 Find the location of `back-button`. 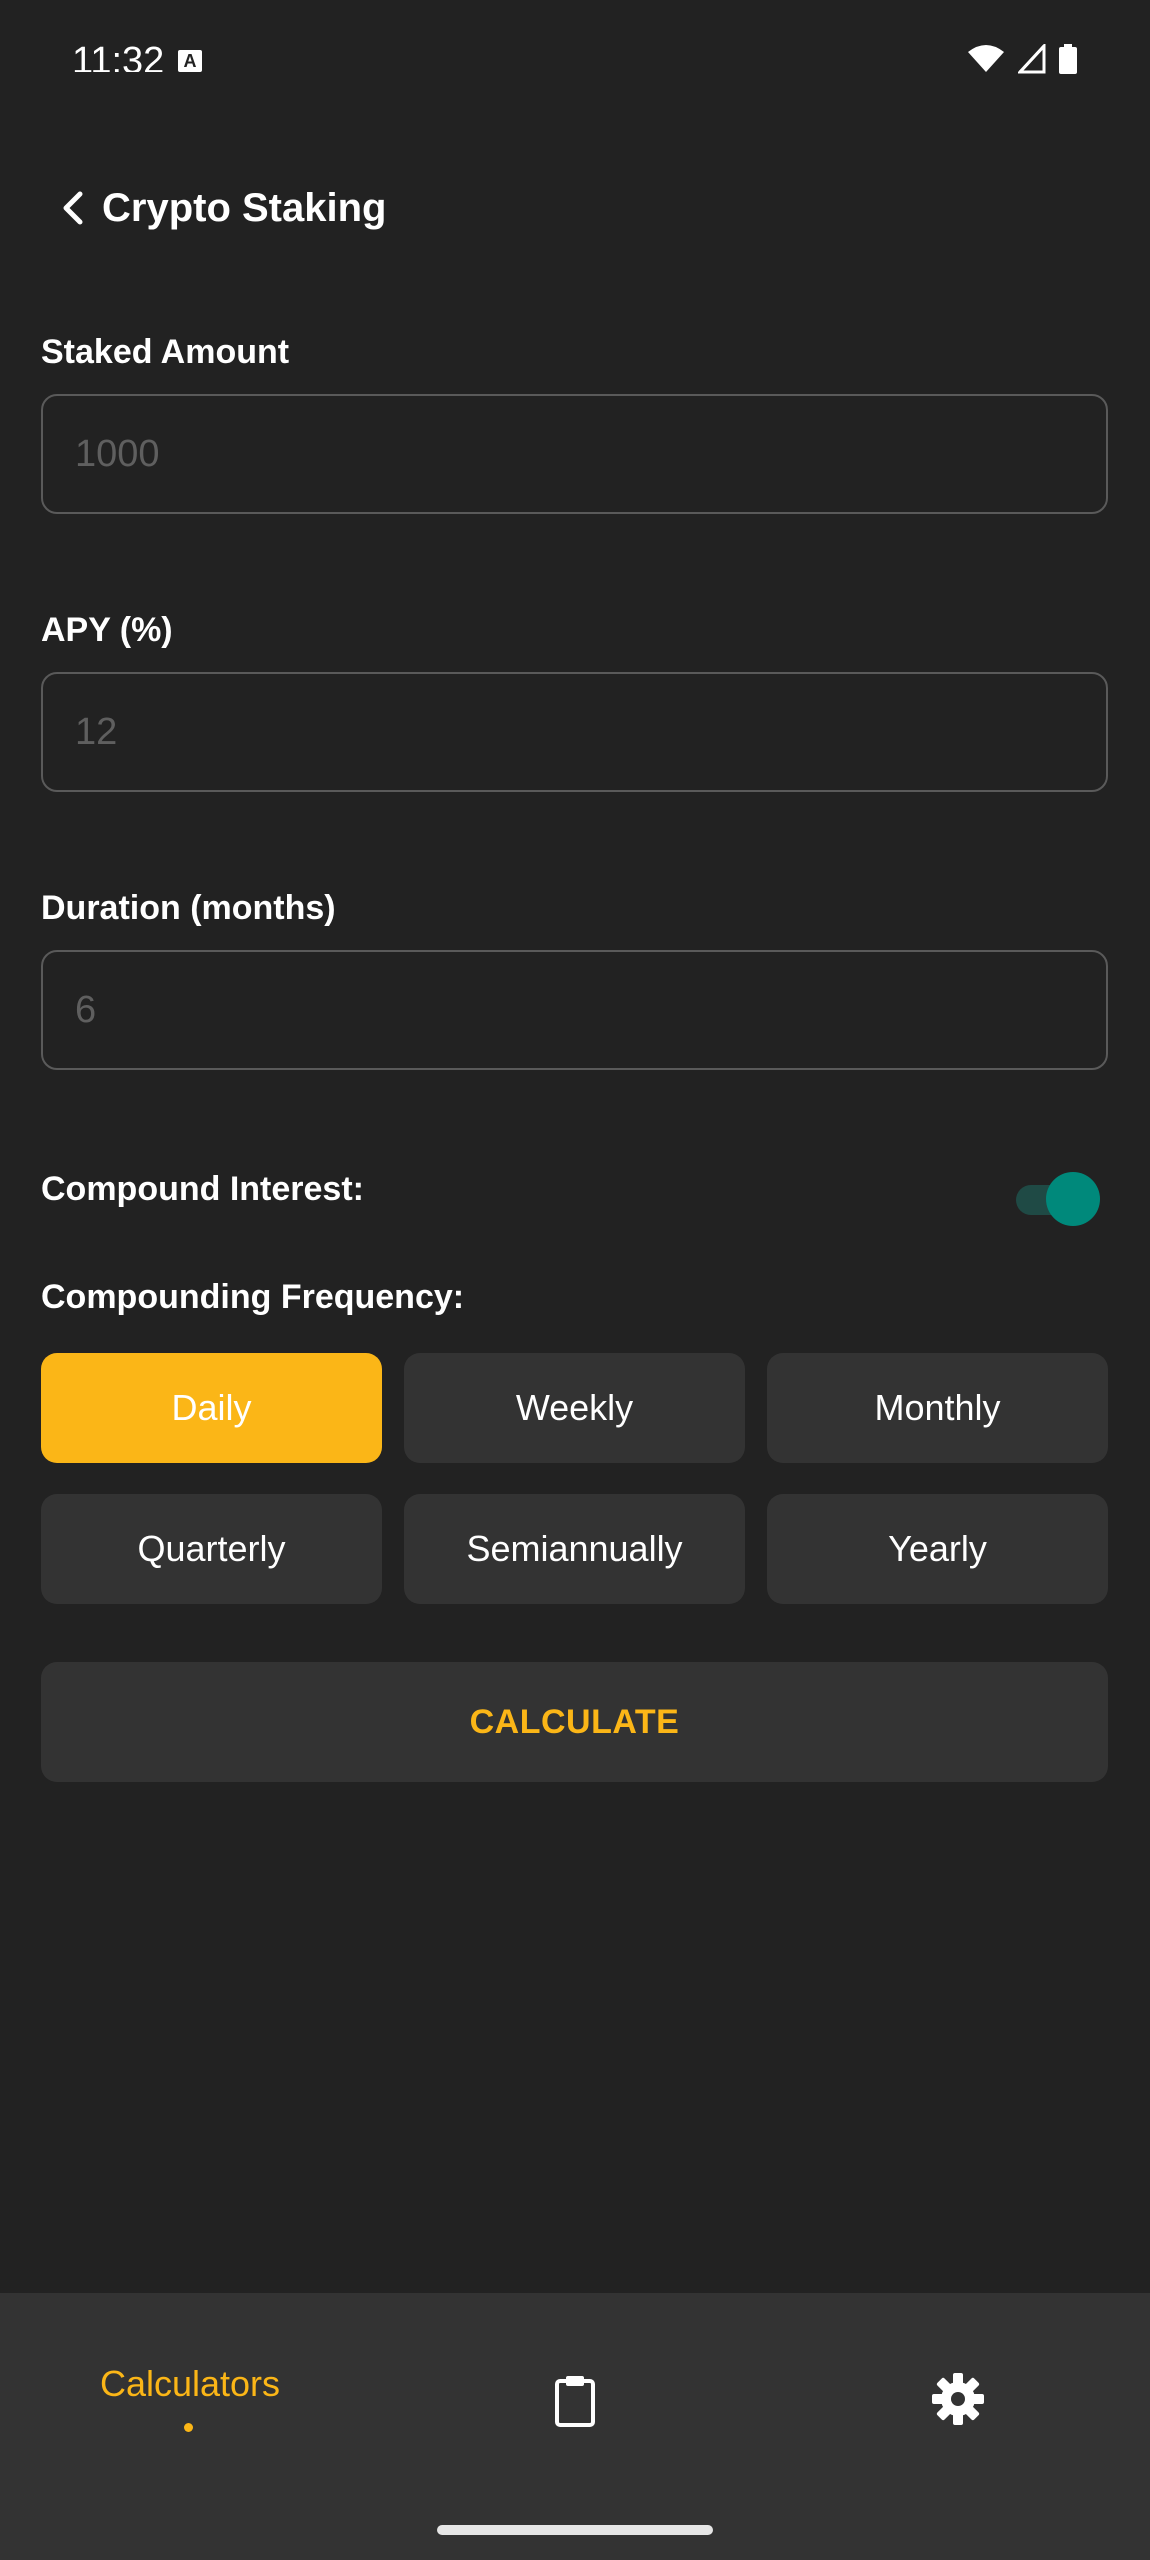

back-button is located at coordinates (72, 210).